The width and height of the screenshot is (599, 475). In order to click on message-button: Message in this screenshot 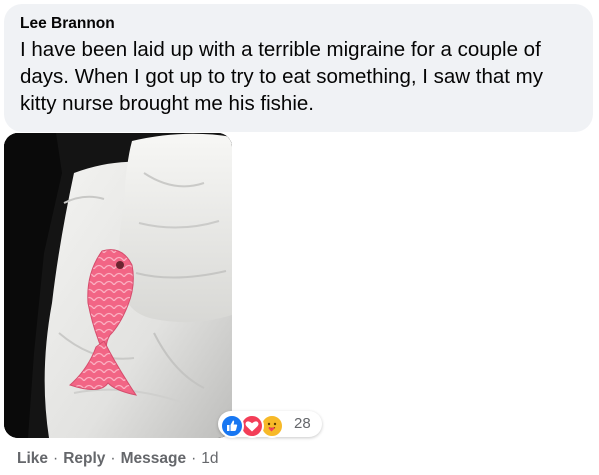, I will do `click(153, 458)`.